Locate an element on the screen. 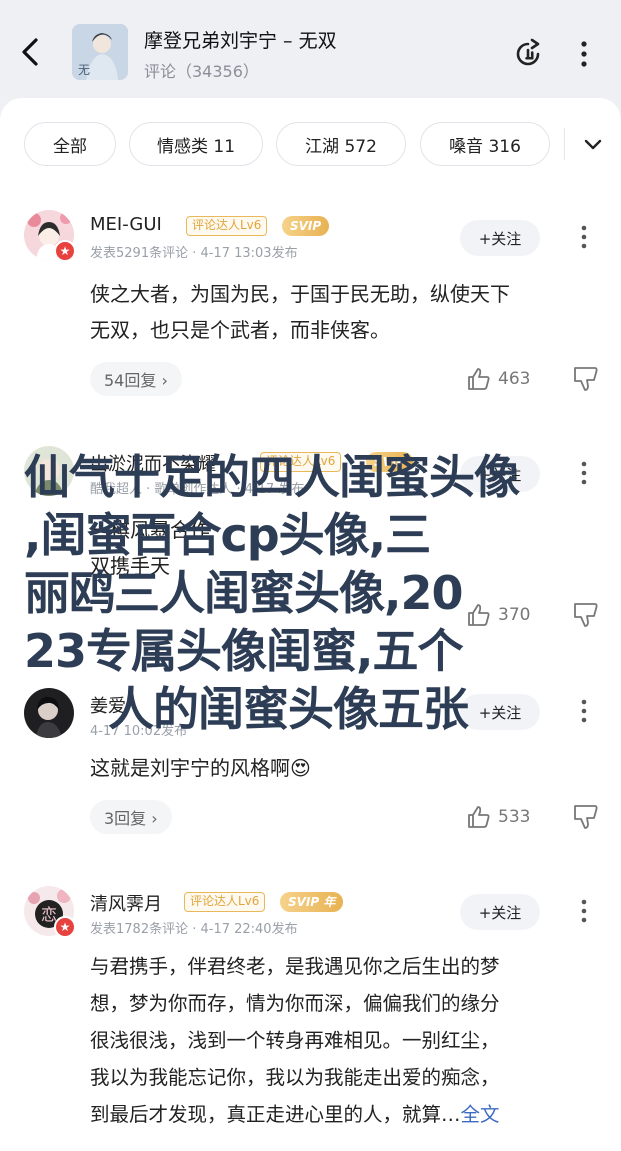  svg-text: 无 is located at coordinates (84, 70).